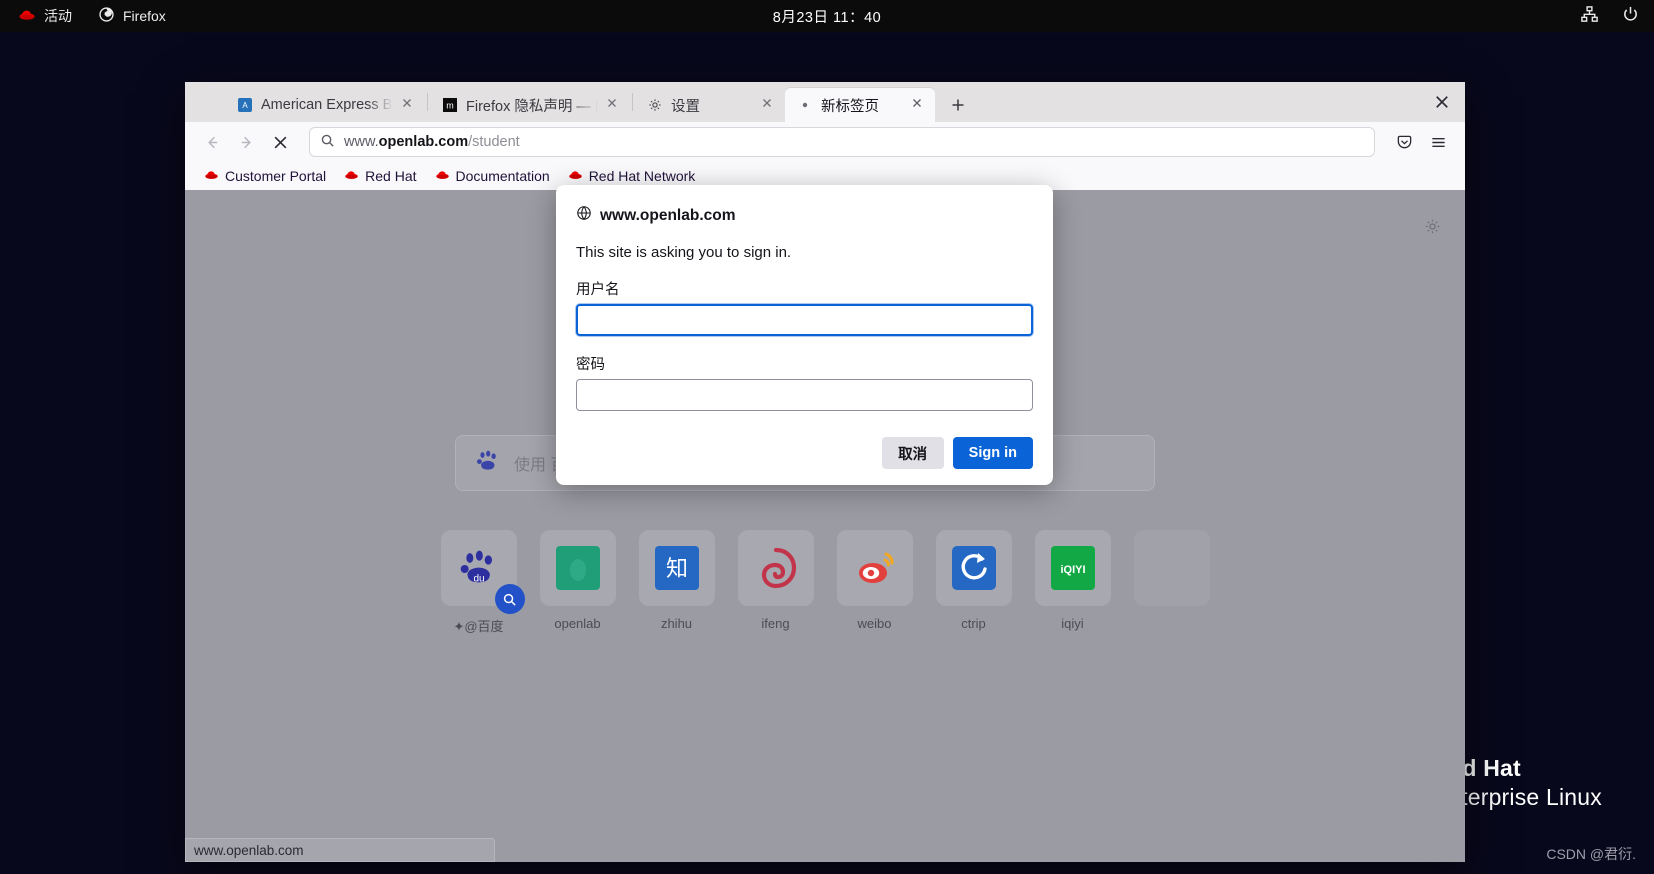  Describe the element at coordinates (280, 142) in the screenshot. I see `stop-loading-icon` at that location.